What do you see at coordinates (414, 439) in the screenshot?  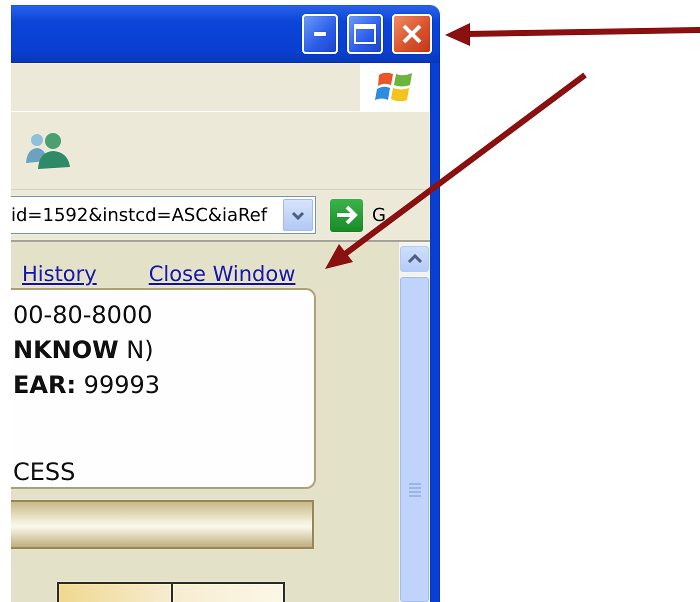 I see `scroll-thumb` at bounding box center [414, 439].